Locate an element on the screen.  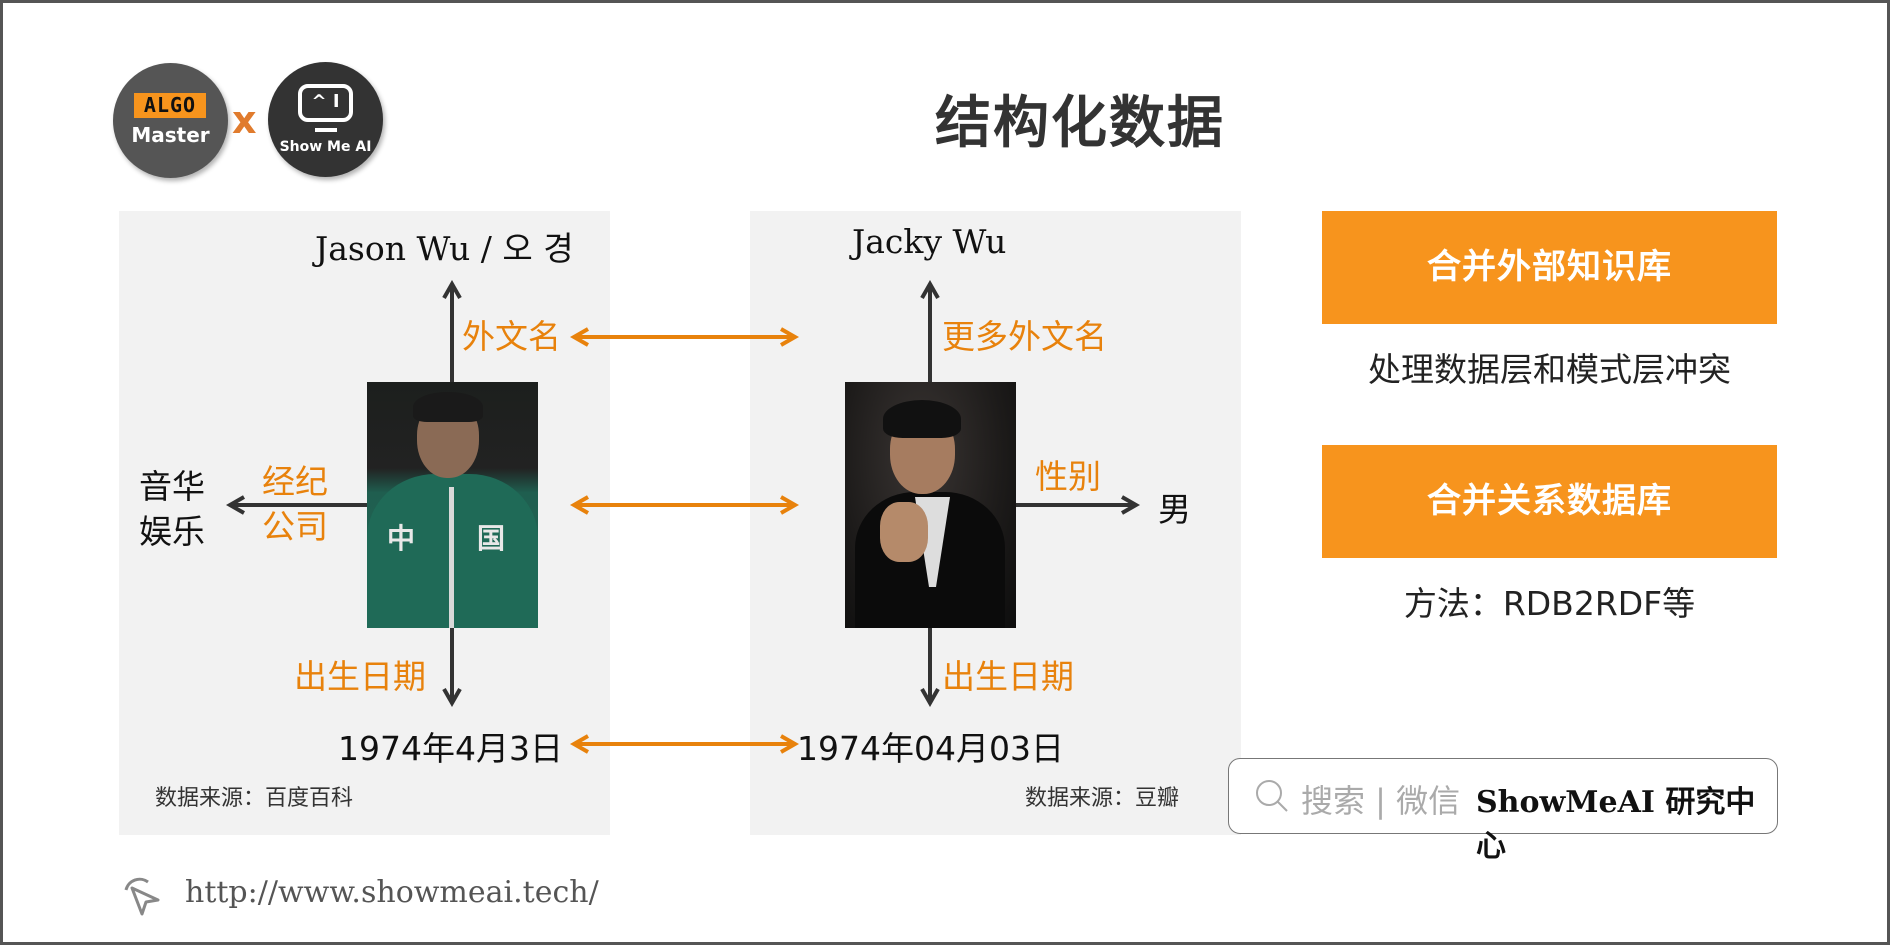
left-agency-relation-1: 经纪 is located at coordinates (295, 481).